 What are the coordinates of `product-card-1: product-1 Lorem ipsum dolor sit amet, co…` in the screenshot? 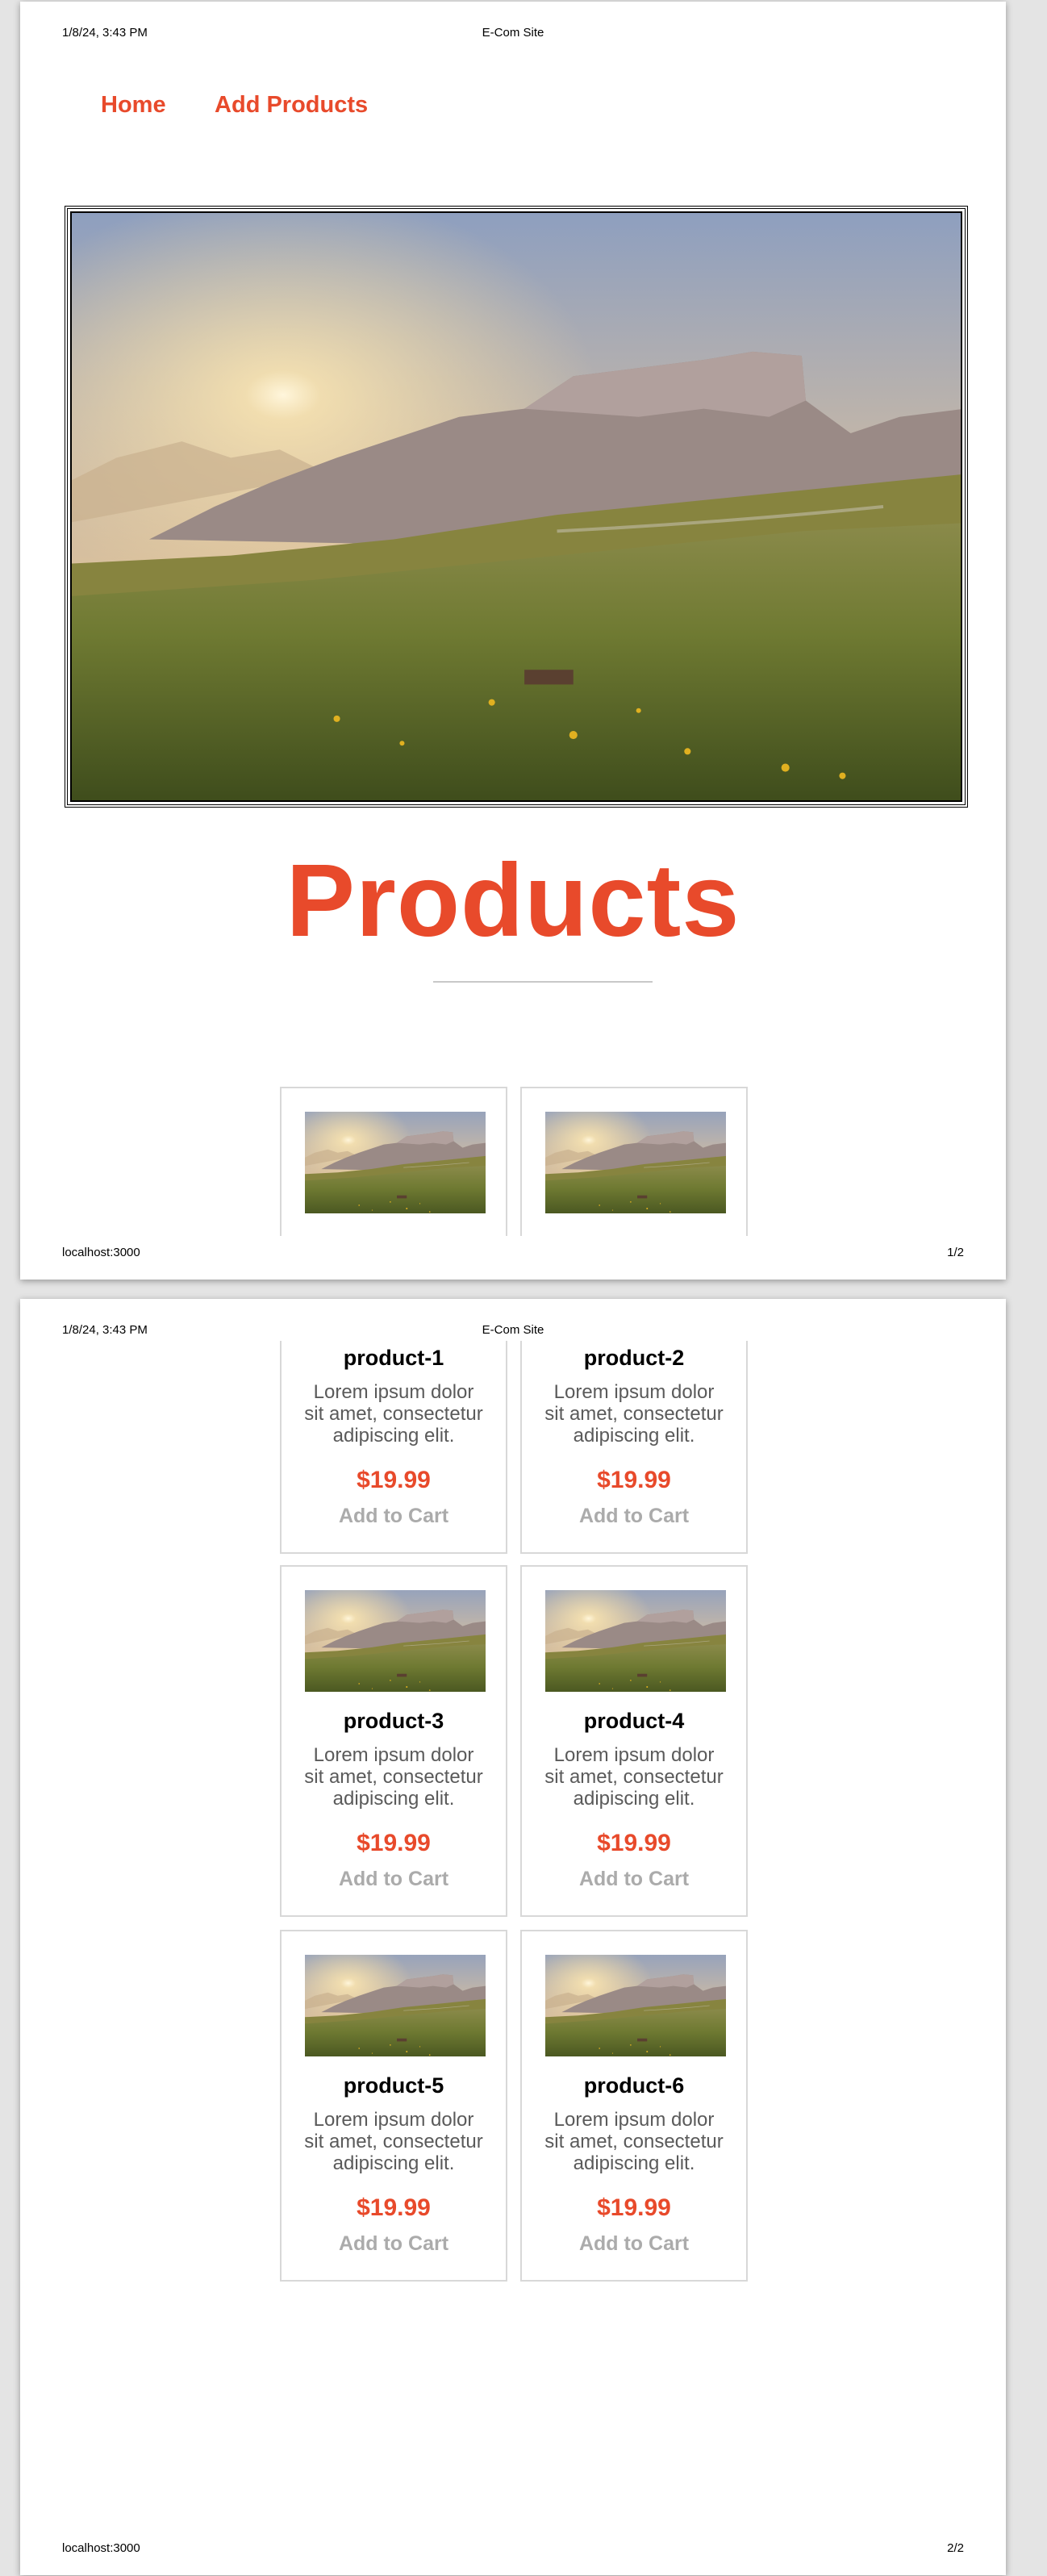 It's located at (393, 1447).